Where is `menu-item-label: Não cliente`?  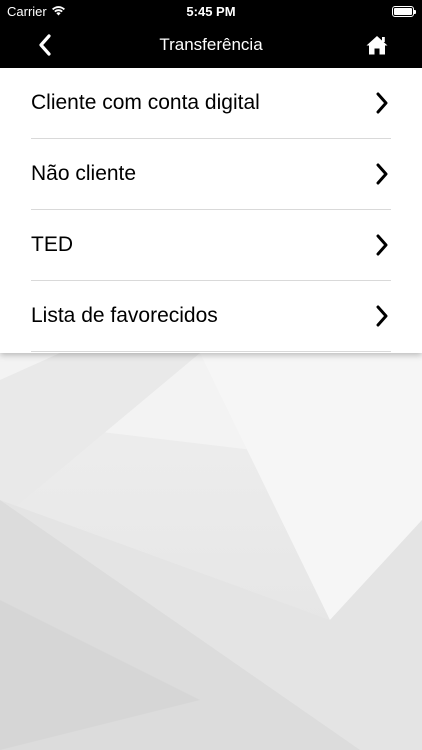
menu-item-label: Não cliente is located at coordinates (84, 173).